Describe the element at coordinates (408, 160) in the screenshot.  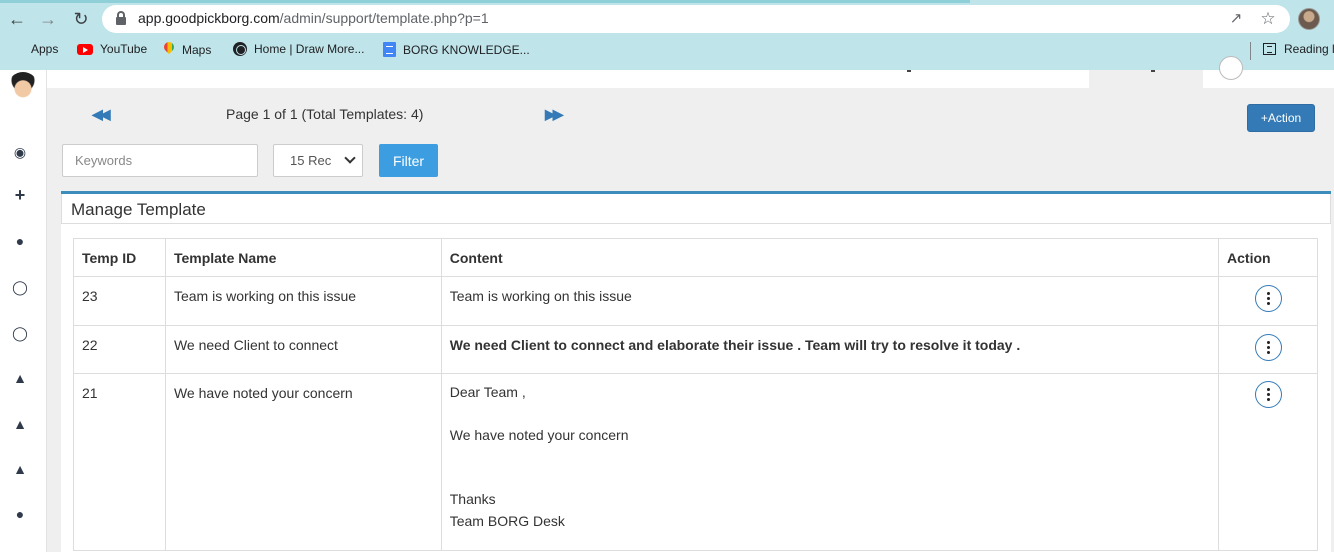
I see `filter-button: Filter` at that location.